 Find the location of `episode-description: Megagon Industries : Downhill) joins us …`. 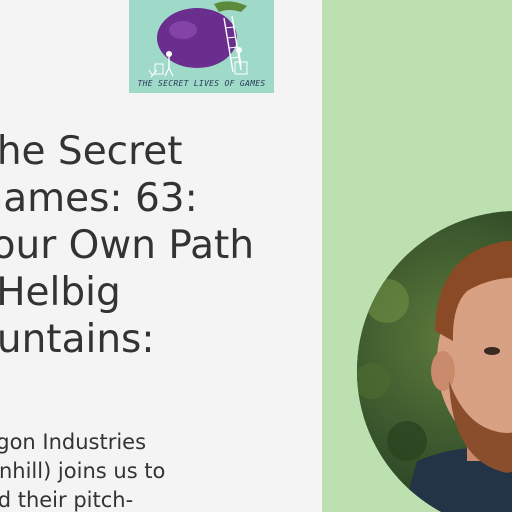

episode-description: Megagon Industries : Downhill) joins us … is located at coordinates (82, 470).